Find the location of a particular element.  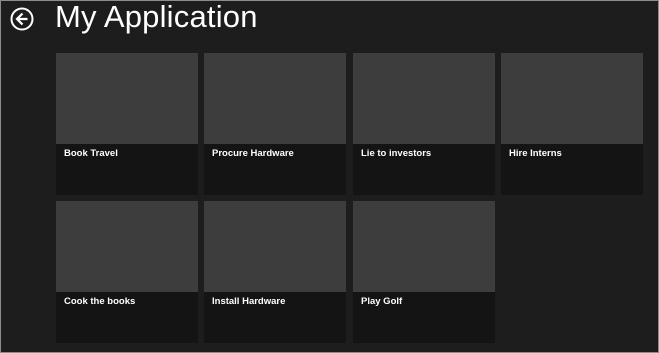

tile-label: Hire Interns is located at coordinates (535, 153).